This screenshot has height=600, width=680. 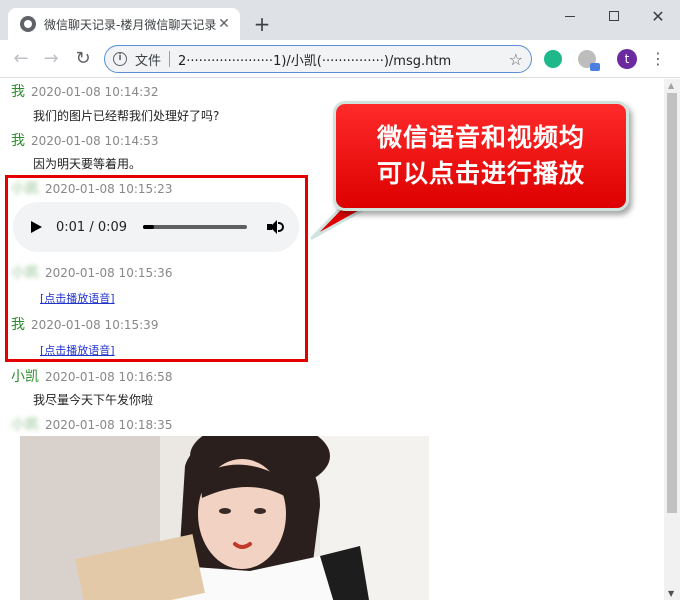 I want to click on browser-menu-icon: ⋮, so click(x=658, y=59).